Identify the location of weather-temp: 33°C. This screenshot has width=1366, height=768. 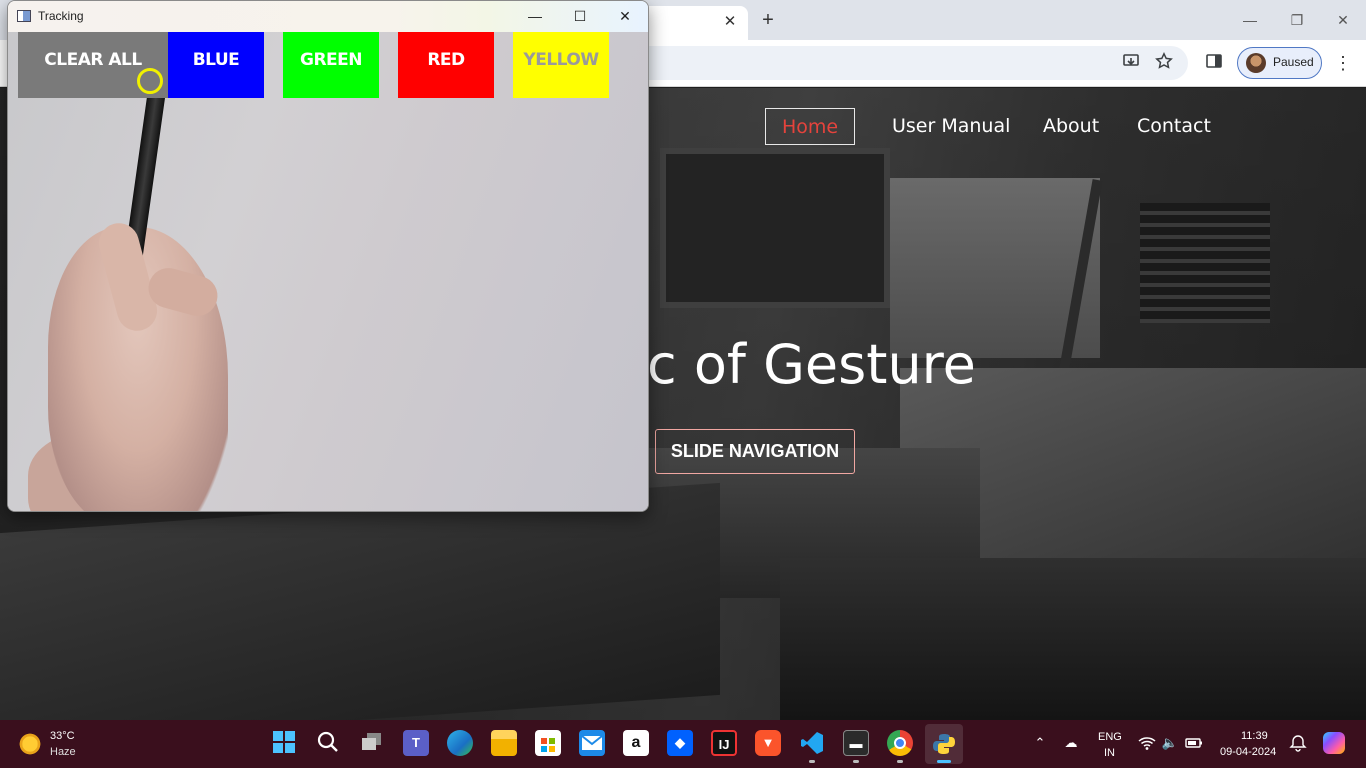
(62, 736).